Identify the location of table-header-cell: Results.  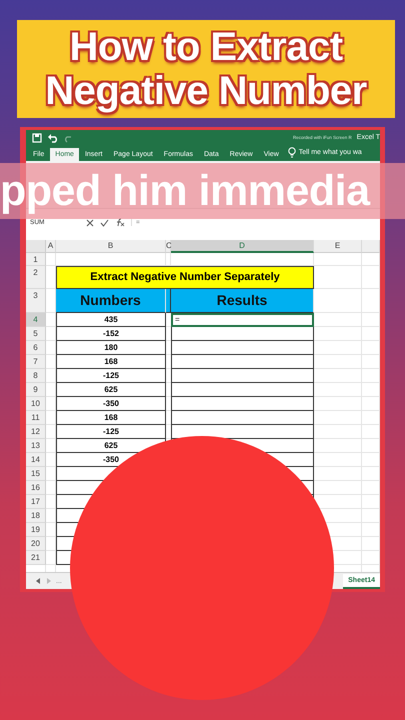
(242, 301).